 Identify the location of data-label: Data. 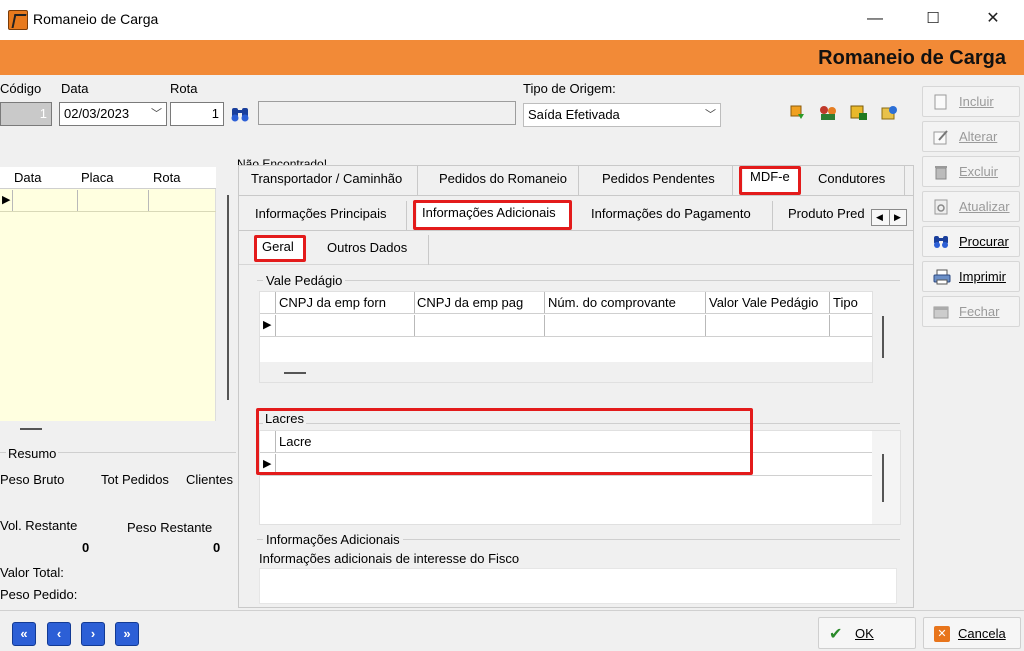
(75, 88).